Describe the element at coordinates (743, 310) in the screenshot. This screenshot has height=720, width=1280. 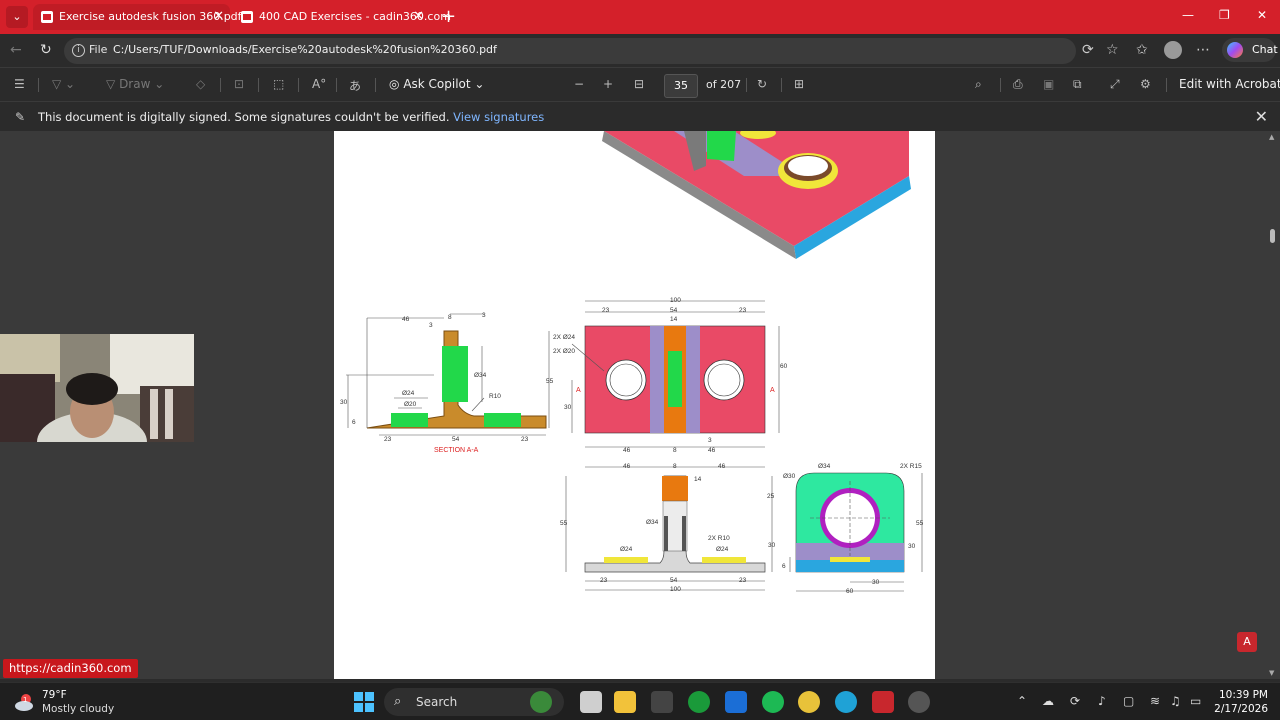
I see `dim-23d: 23` at that location.